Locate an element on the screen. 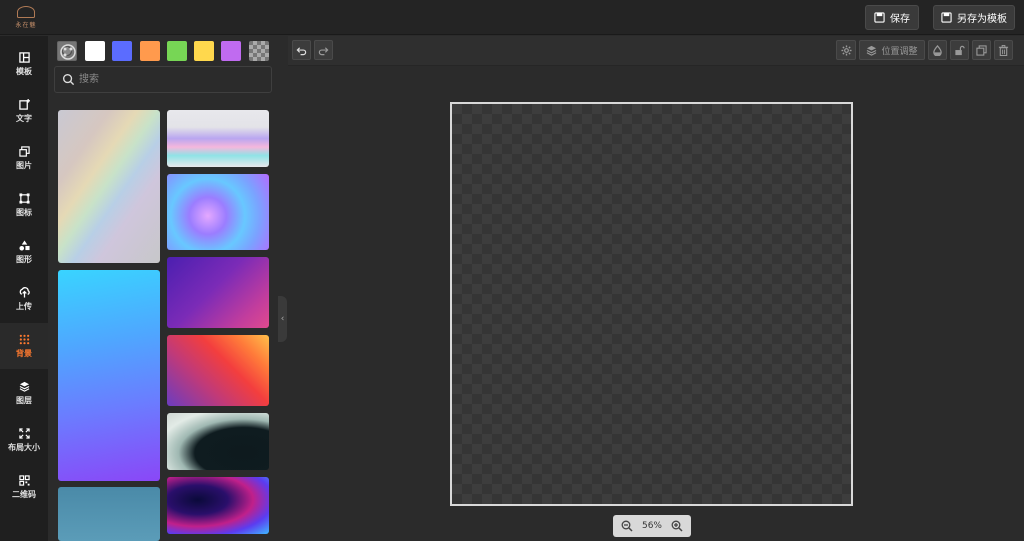 This screenshot has width=1024, height=541. undo-icon is located at coordinates (301, 50).